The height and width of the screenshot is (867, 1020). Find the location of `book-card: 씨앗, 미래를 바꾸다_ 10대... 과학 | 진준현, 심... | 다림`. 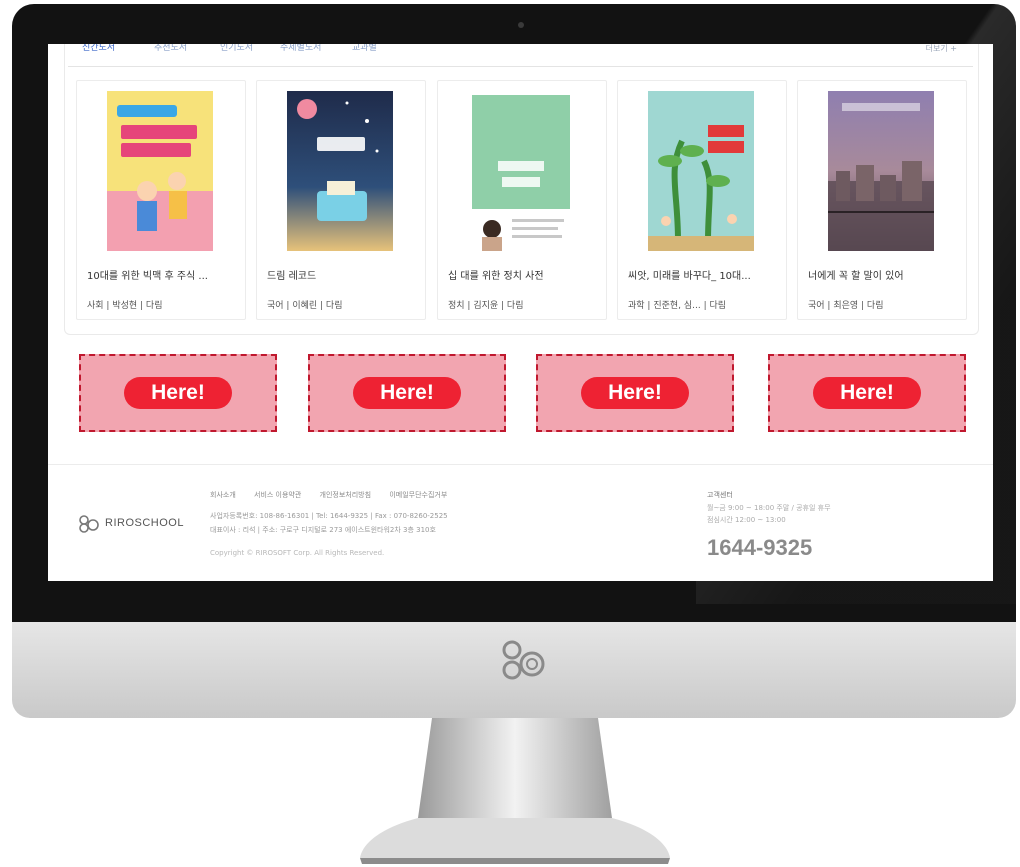

book-card: 씨앗, 미래를 바꾸다_ 10대... 과학 | 진준현, 심... | 다림 is located at coordinates (702, 200).